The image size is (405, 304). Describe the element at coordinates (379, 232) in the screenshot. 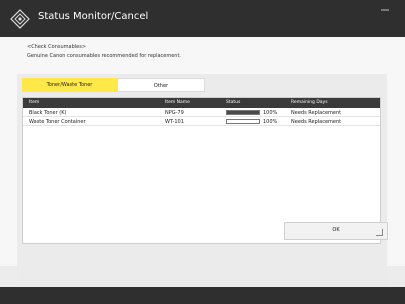

I see `resize-corner-icon` at that location.